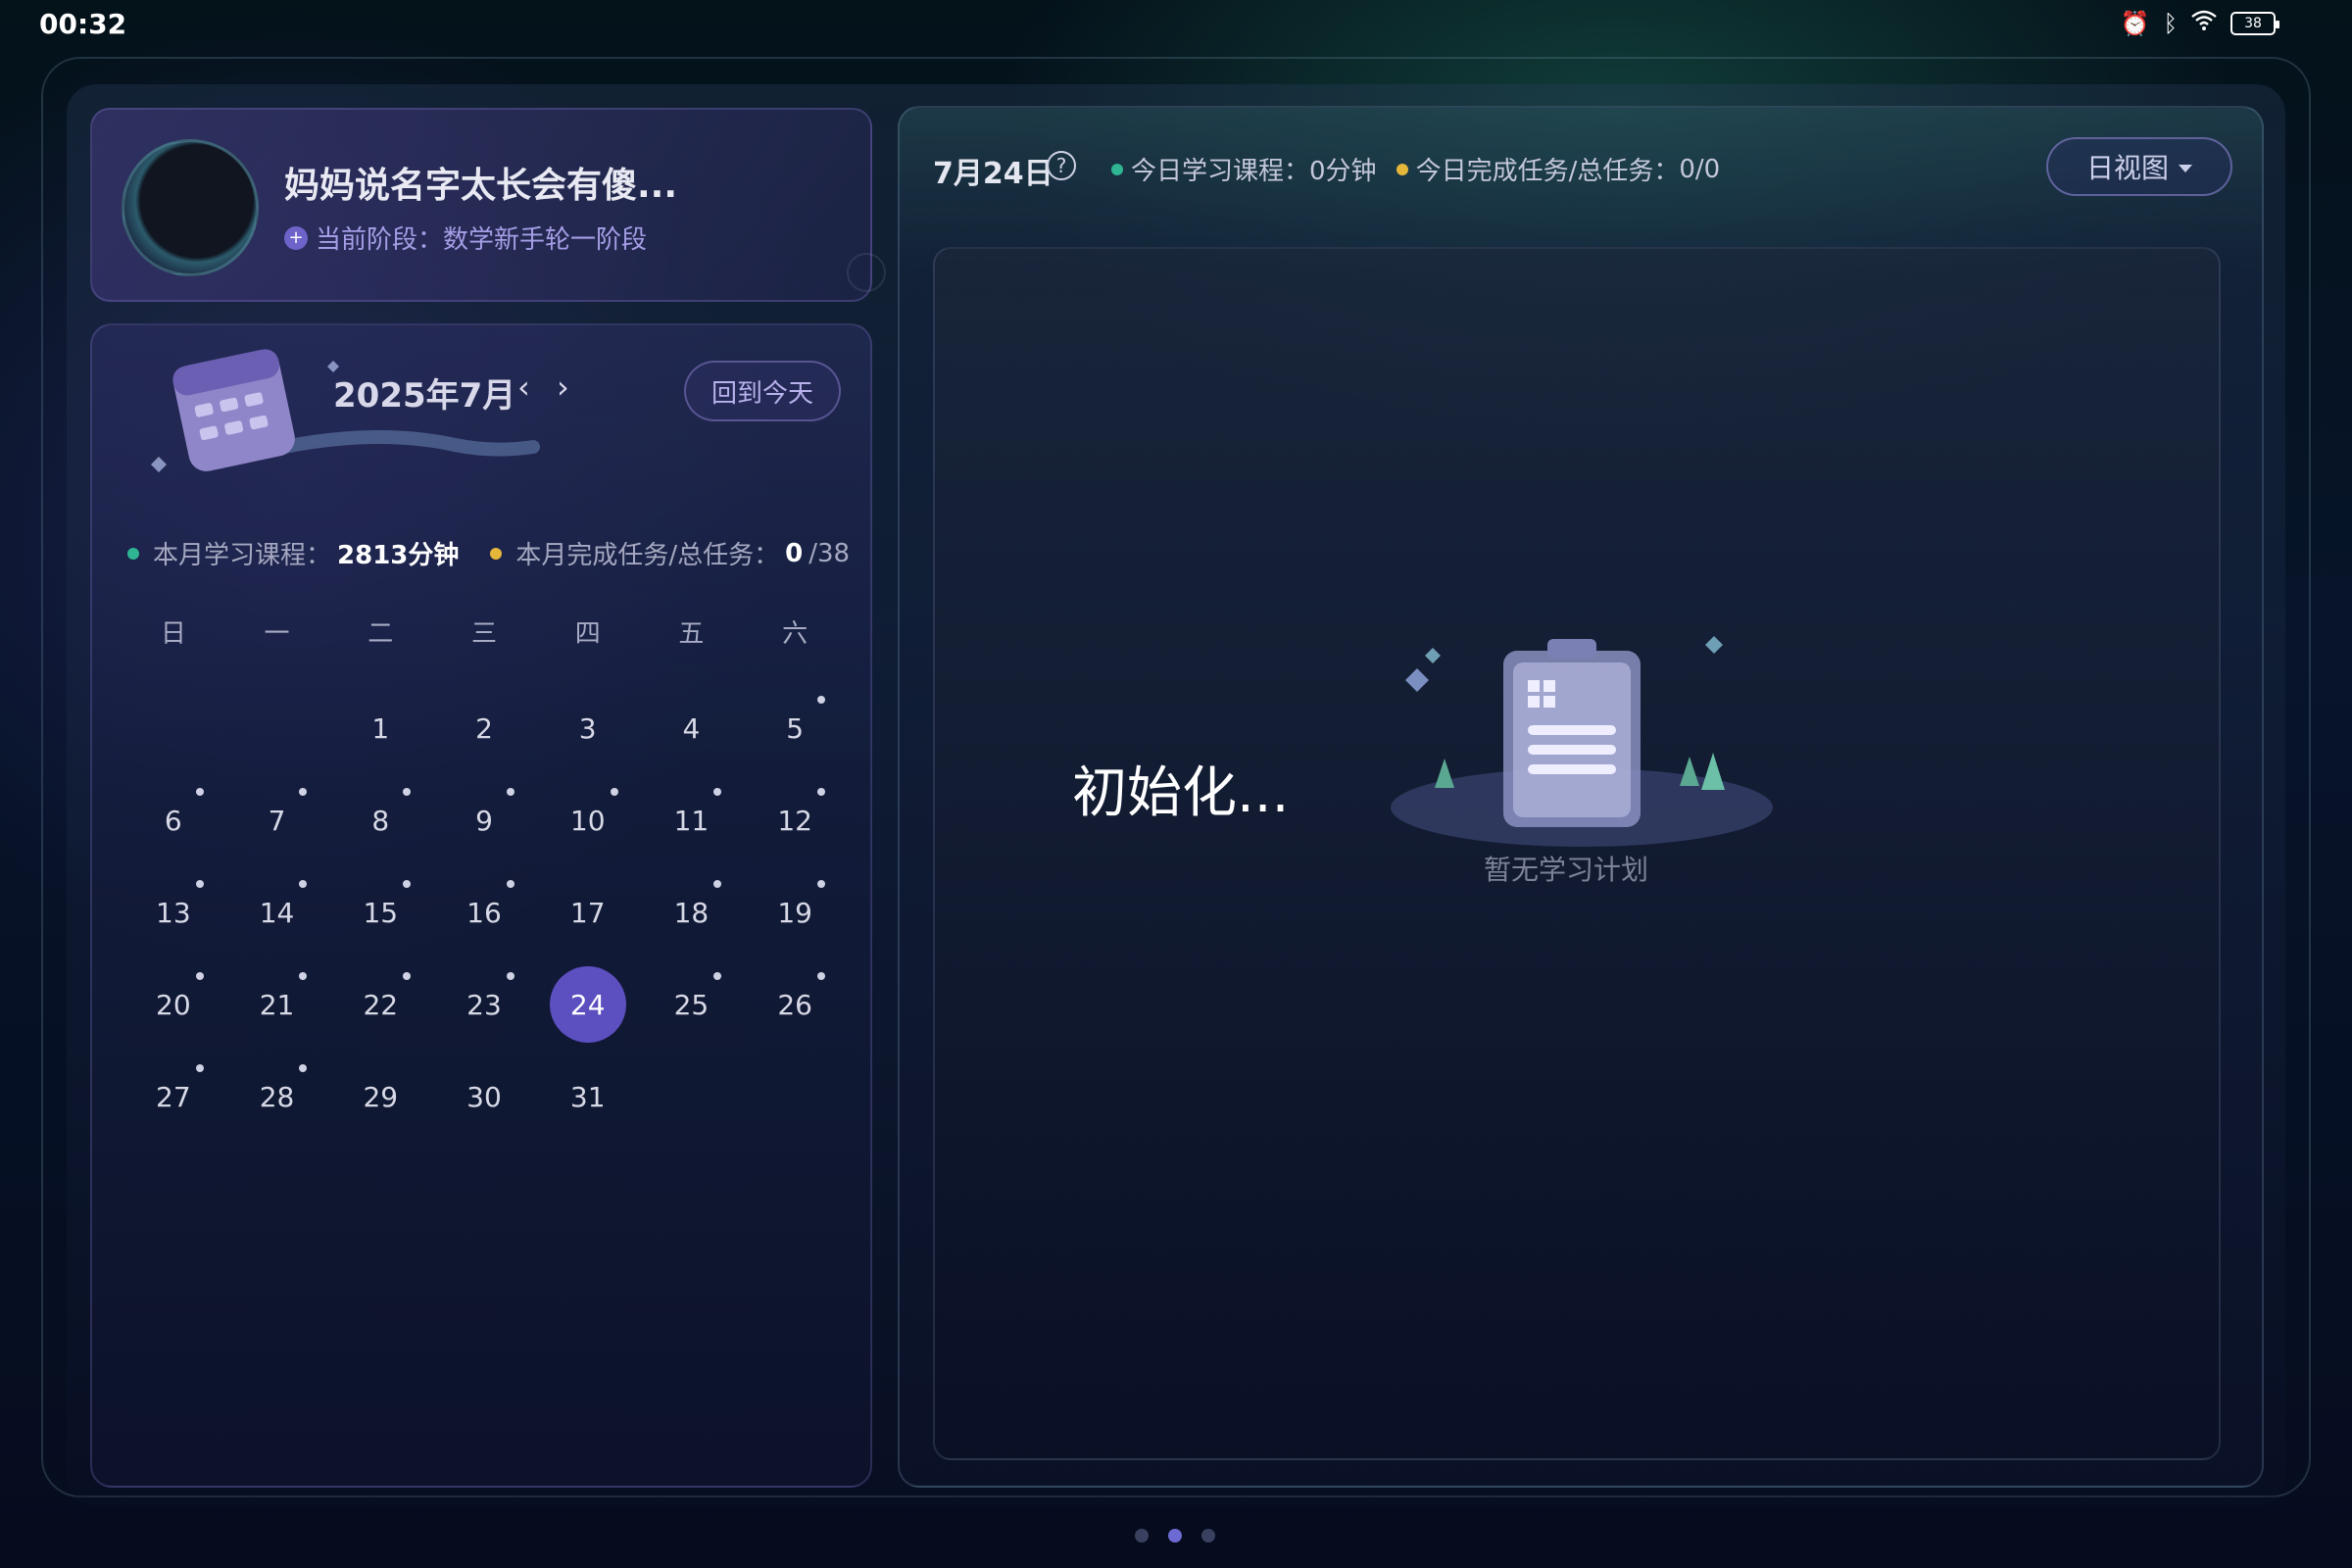 Image resolution: width=2352 pixels, height=1568 pixels. I want to click on calendar-day: 18, so click(692, 912).